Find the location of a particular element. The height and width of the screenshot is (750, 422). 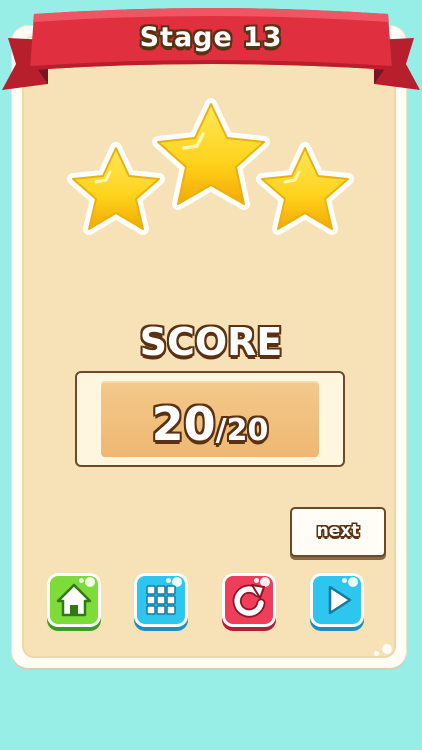

score-box: 20/20 is located at coordinates (210, 419).